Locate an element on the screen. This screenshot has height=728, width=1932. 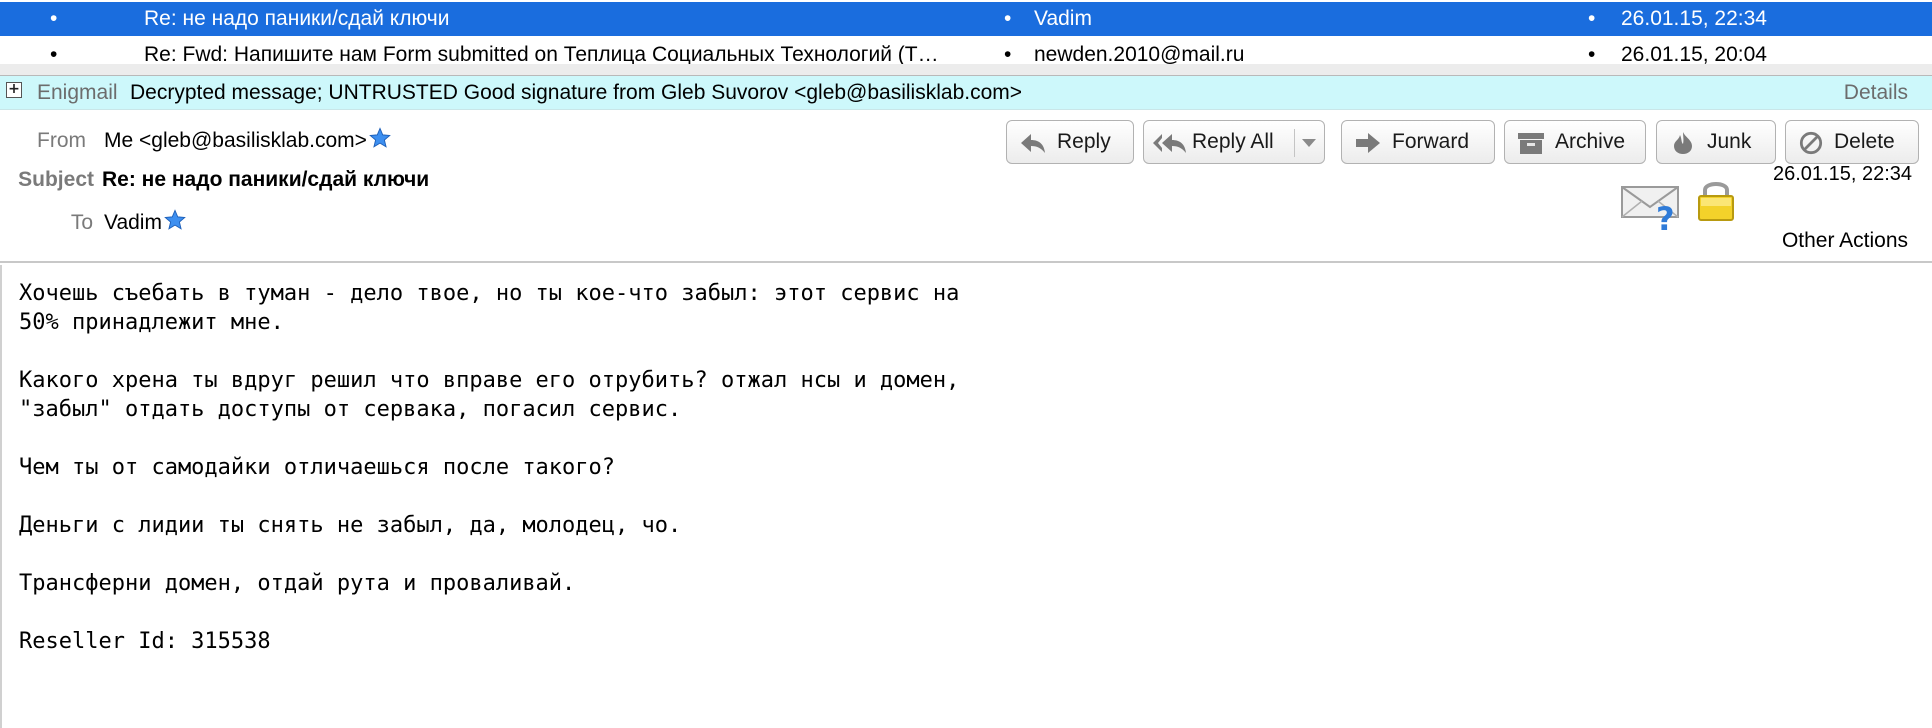
reply-all-icon is located at coordinates (1169, 143).